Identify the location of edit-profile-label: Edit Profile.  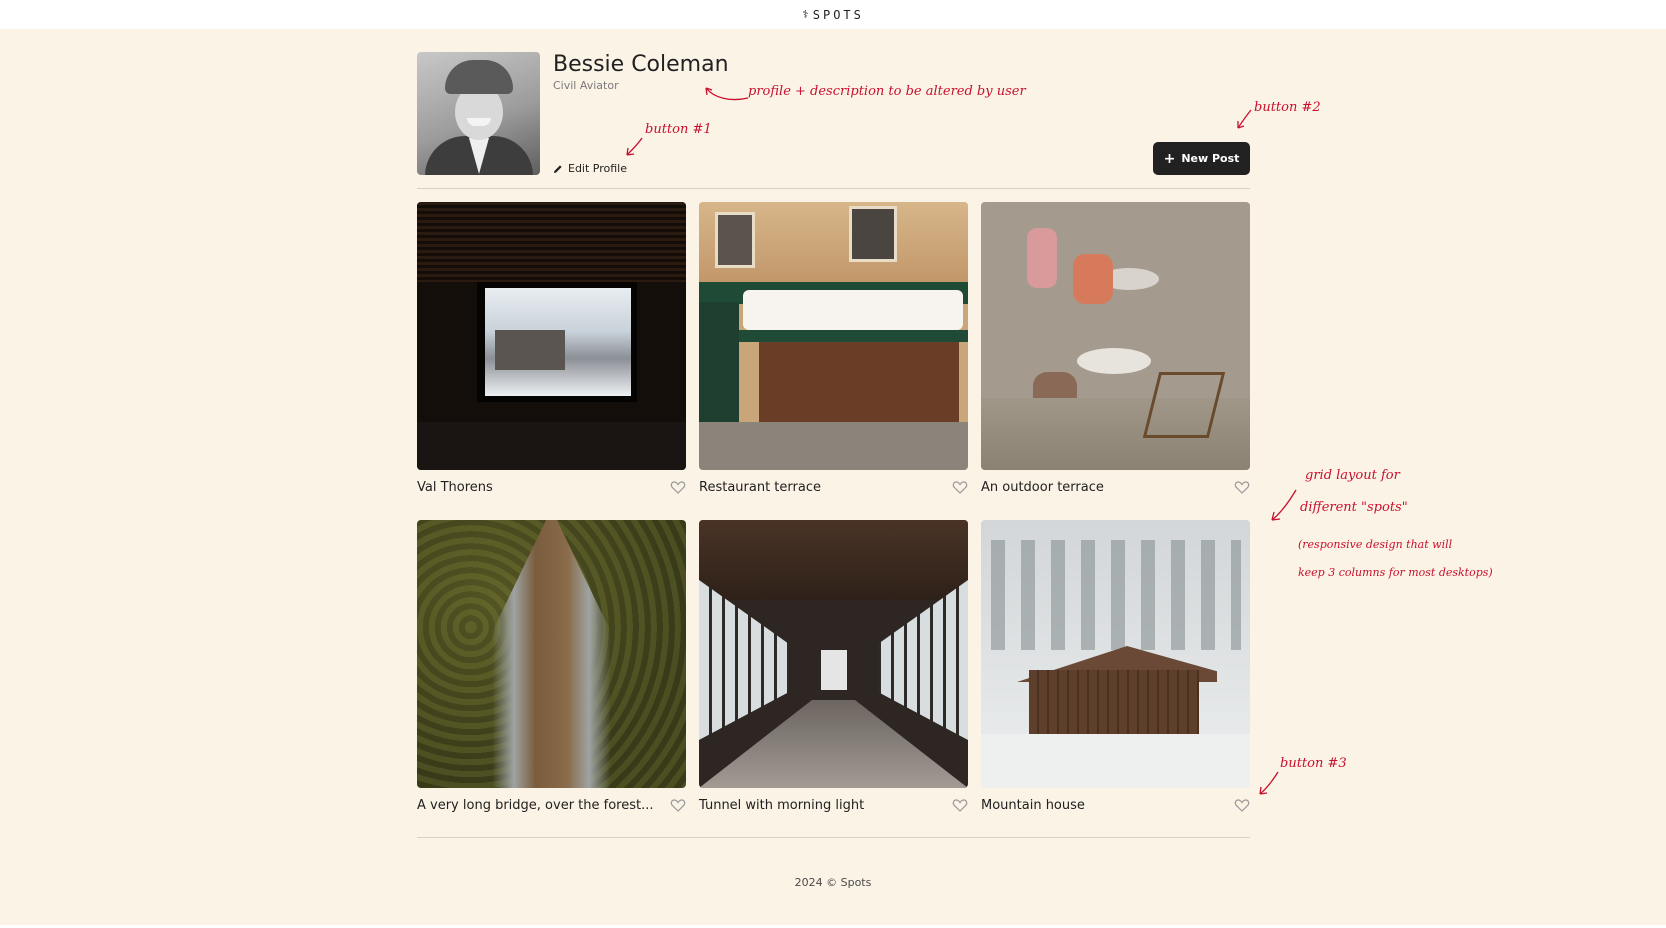
(598, 168).